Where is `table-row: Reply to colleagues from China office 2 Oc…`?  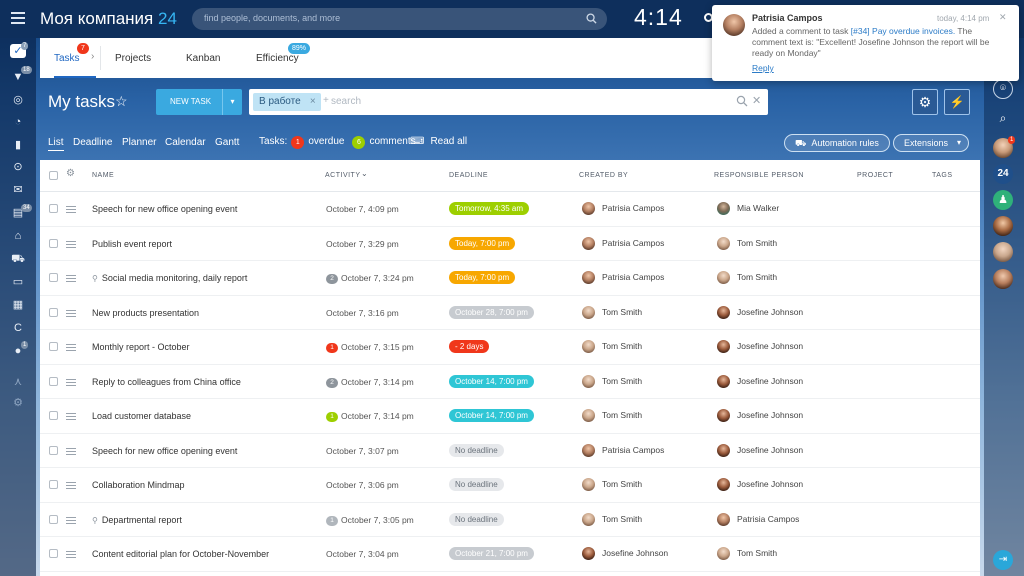
table-row: Reply to colleagues from China office 2 Oc… is located at coordinates (510, 382).